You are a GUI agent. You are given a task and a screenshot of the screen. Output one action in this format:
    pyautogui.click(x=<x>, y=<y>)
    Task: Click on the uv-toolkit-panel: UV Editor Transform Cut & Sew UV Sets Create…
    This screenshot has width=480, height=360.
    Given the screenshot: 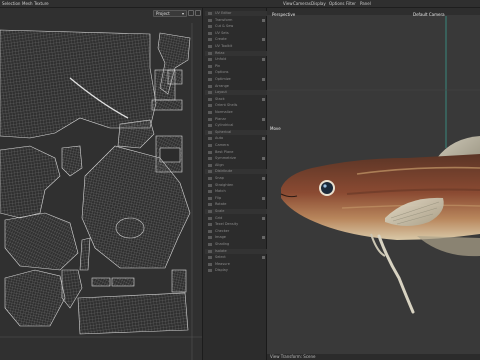 What is the action you would take?
    pyautogui.click(x=235, y=184)
    